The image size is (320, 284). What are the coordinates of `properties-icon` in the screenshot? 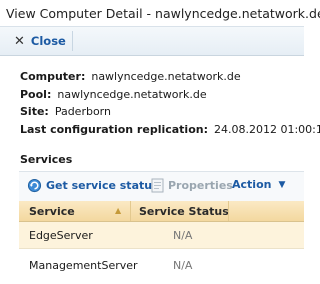 It's located at (157, 185).